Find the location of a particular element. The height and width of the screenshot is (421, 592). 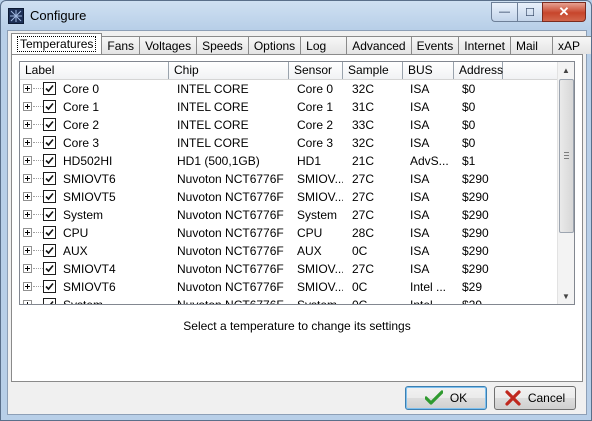

sample-cell: 27C is located at coordinates (363, 269).